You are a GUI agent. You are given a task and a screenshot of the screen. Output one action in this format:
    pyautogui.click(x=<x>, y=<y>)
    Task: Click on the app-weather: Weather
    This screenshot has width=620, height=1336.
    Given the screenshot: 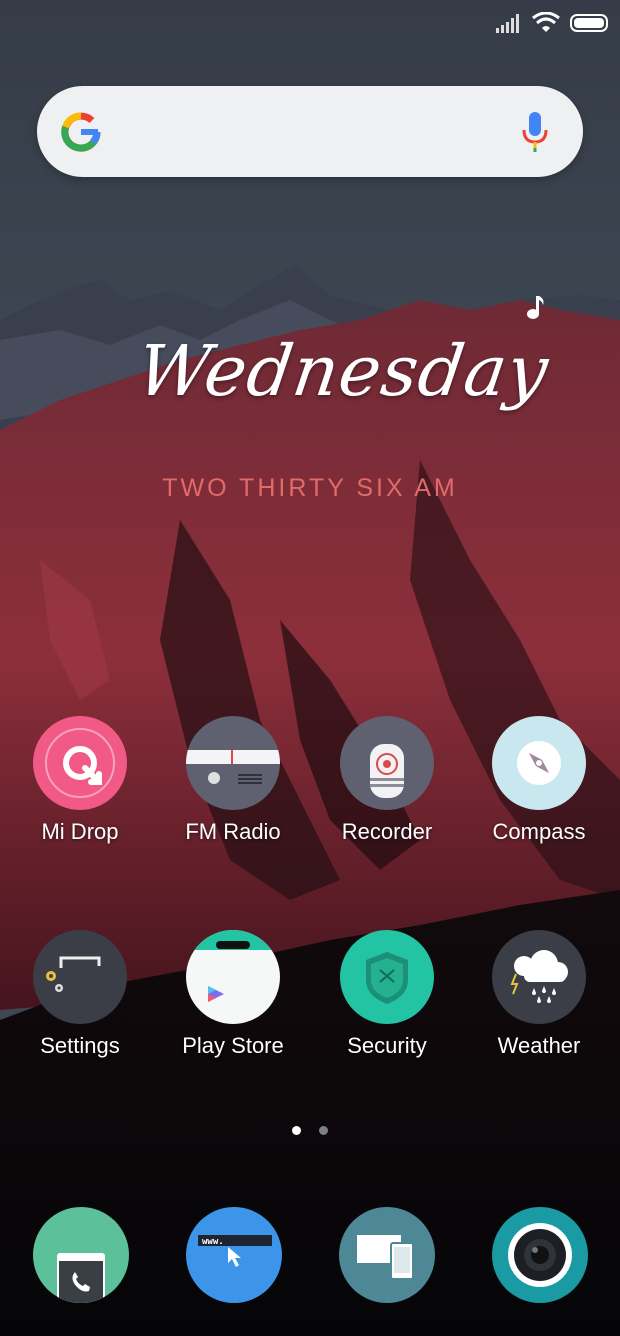 What is the action you would take?
    pyautogui.click(x=539, y=994)
    